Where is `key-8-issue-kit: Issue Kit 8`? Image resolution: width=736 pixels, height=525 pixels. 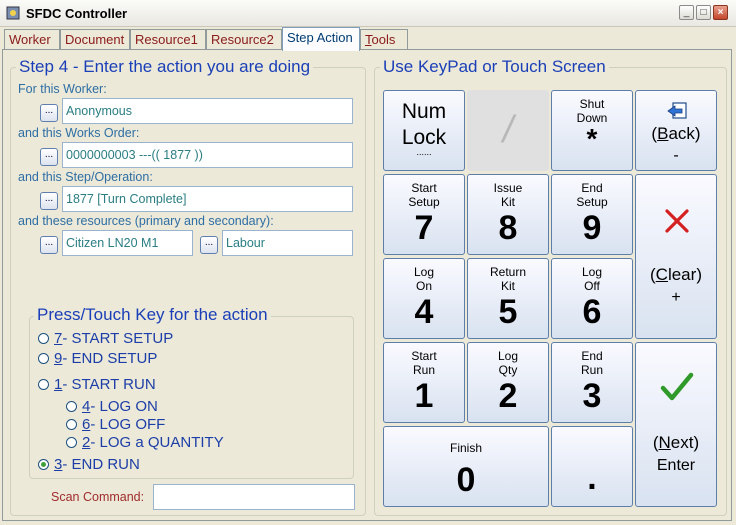 key-8-issue-kit: Issue Kit 8 is located at coordinates (508, 214).